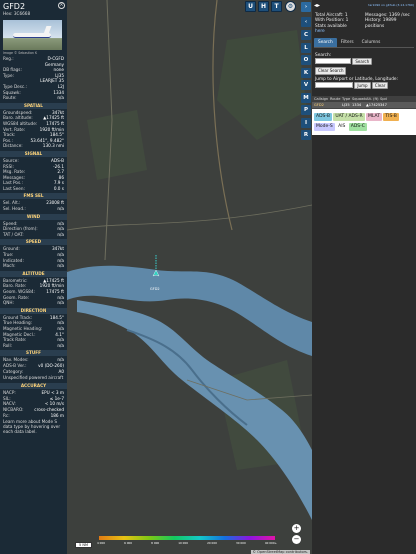 The image size is (416, 554). Describe the element at coordinates (33, 209) in the screenshot. I see `fms-row: Sel. Head.: n/a` at that location.